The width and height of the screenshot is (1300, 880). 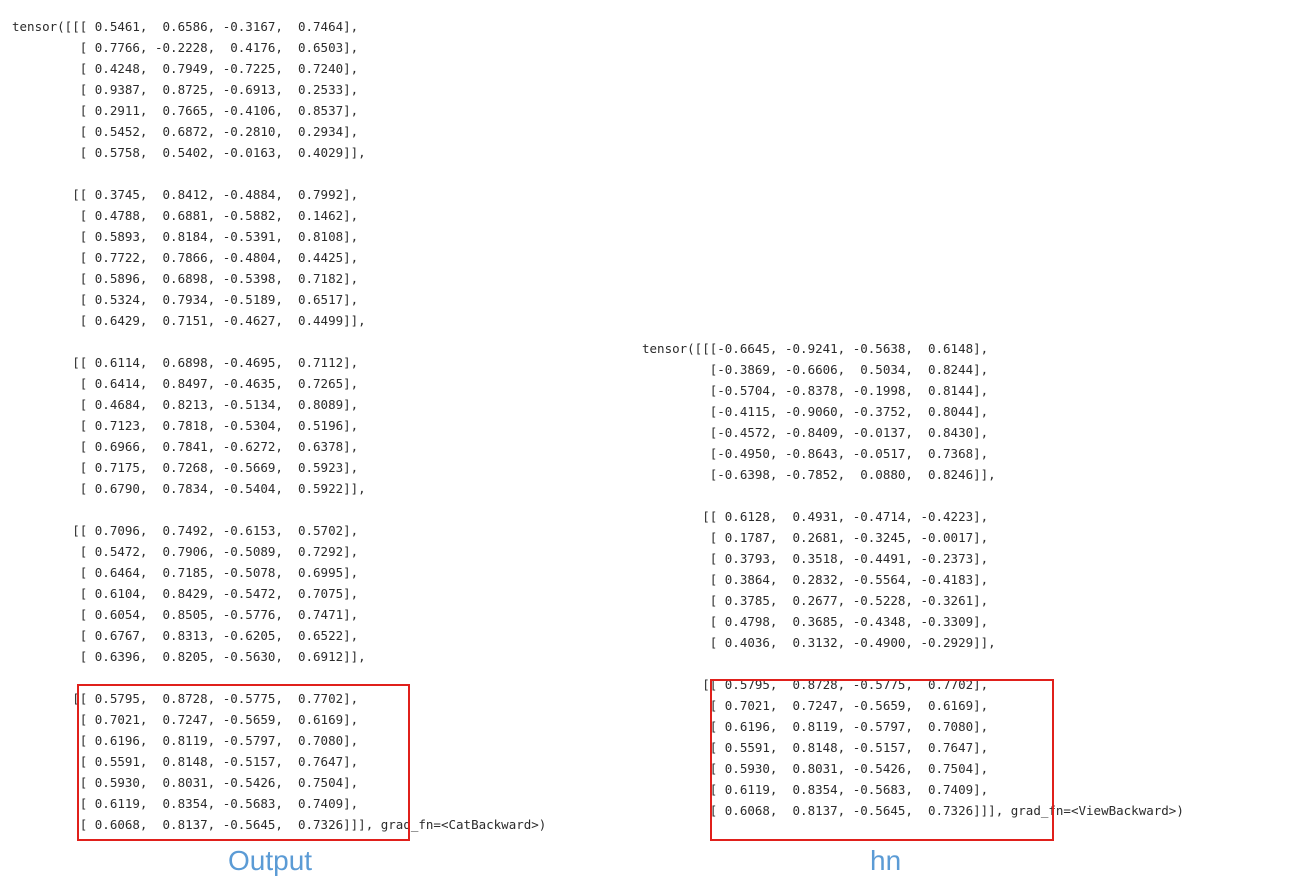 I want to click on output-last-block-highlight, so click(x=243, y=762).